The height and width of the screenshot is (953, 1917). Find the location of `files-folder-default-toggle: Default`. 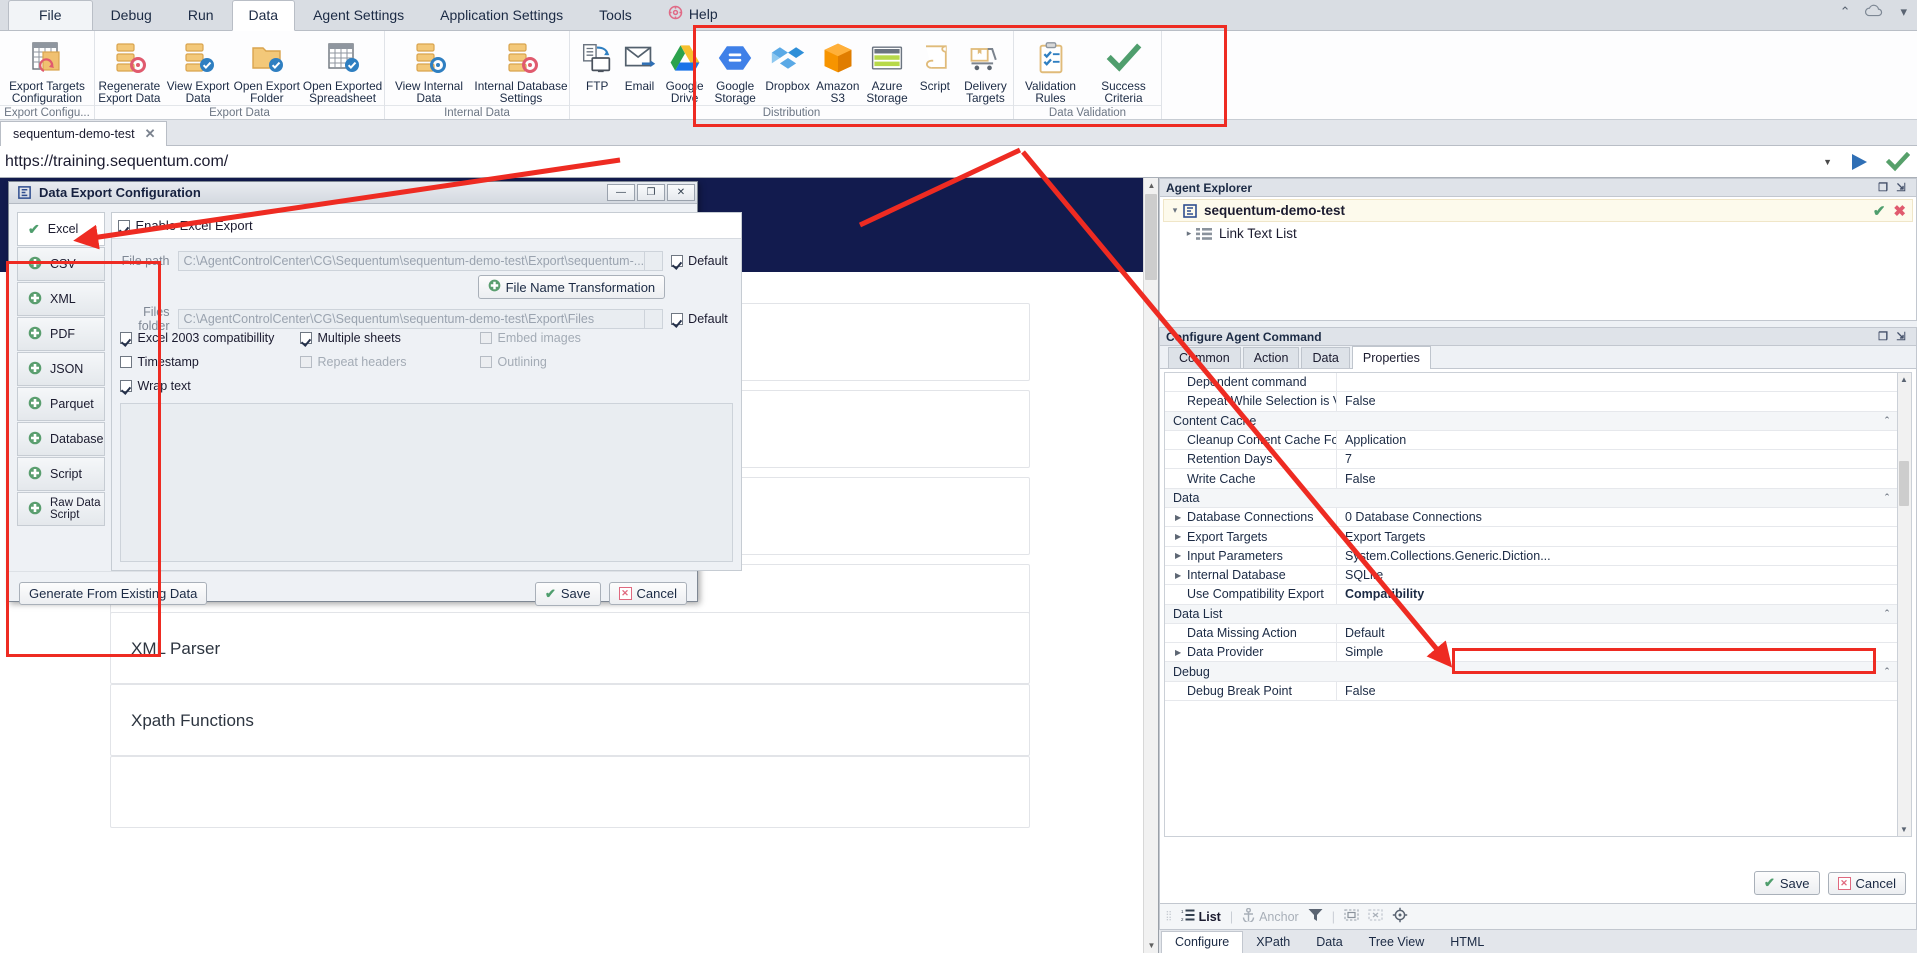

files-folder-default-toggle: Default is located at coordinates (702, 319).